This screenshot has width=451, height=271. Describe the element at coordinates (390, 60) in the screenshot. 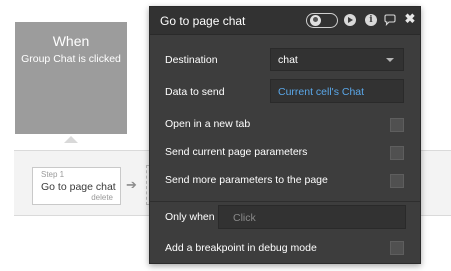

I see `chevron-down-icon` at that location.